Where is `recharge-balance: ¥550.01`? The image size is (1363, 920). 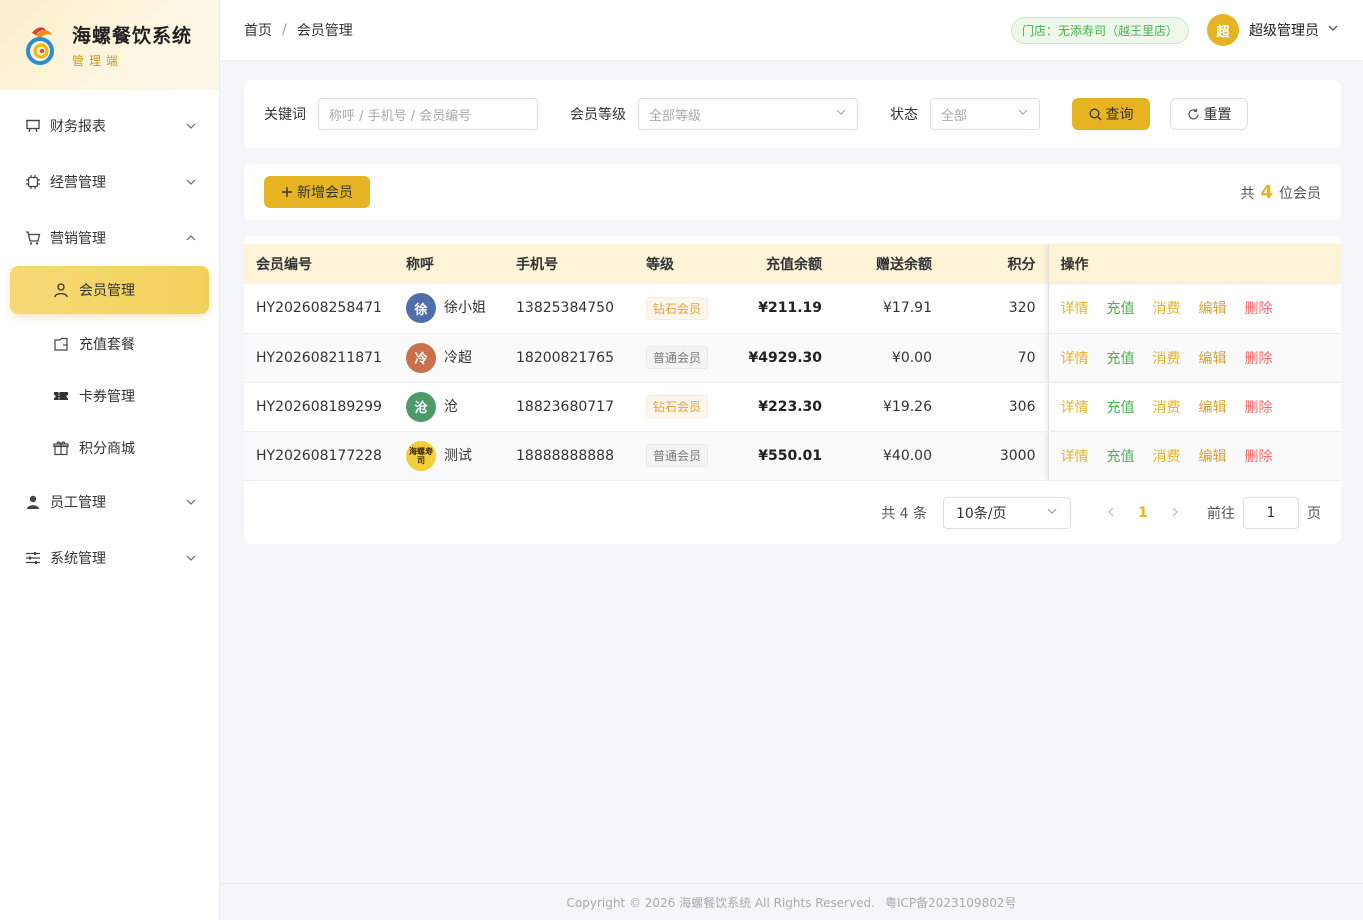
recharge-balance: ¥550.01 is located at coordinates (779, 456).